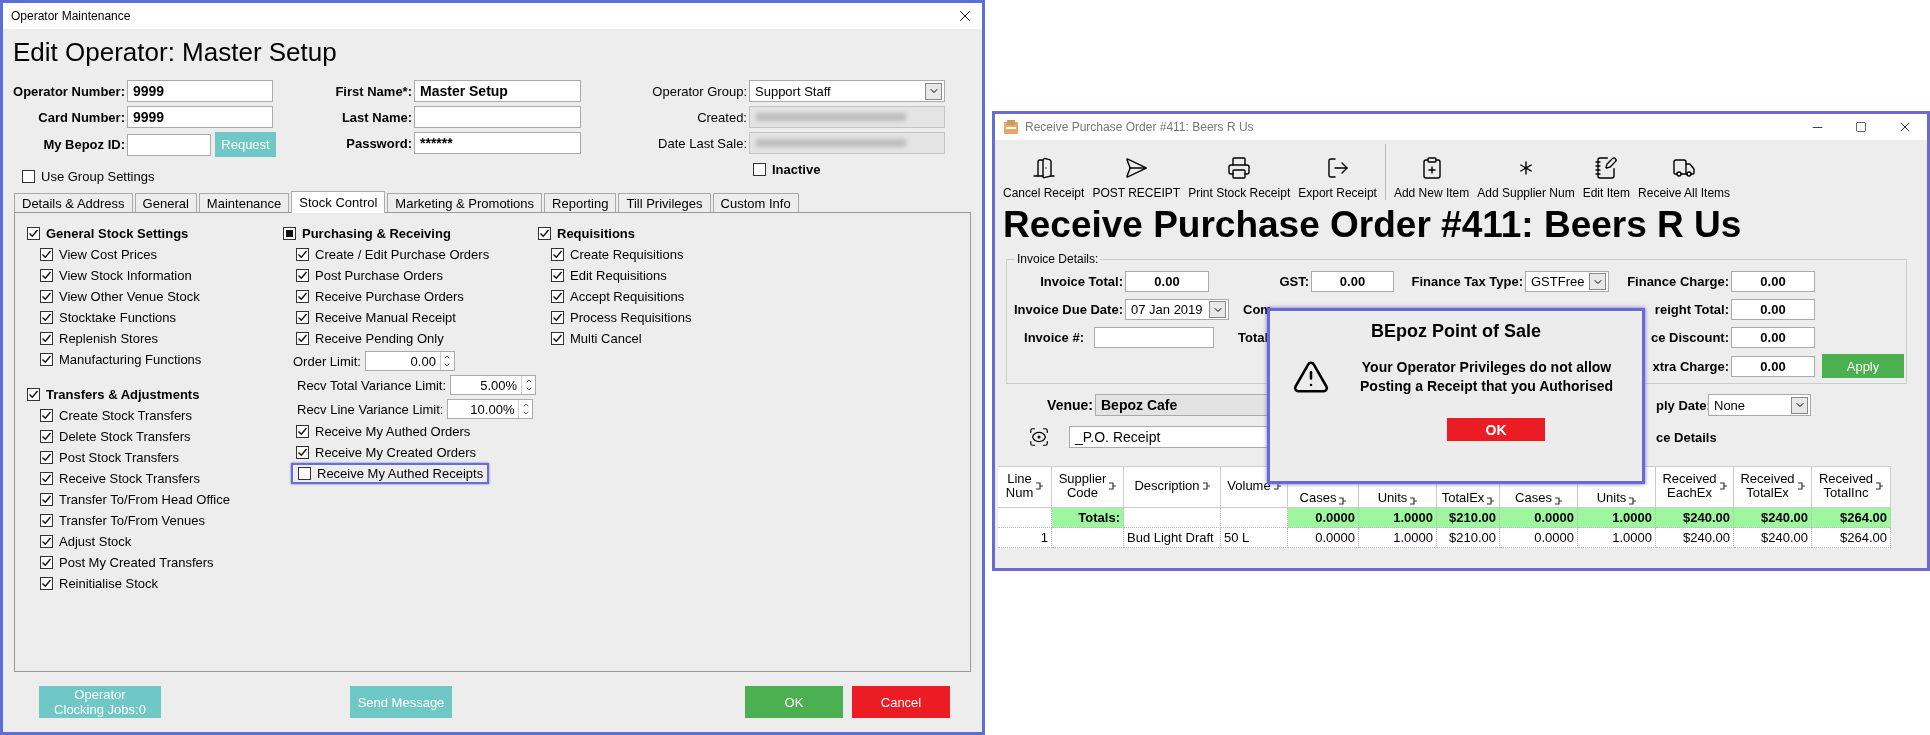  Describe the element at coordinates (1177, 309) in the screenshot. I see `date-select: 07 Jan 2019` at that location.